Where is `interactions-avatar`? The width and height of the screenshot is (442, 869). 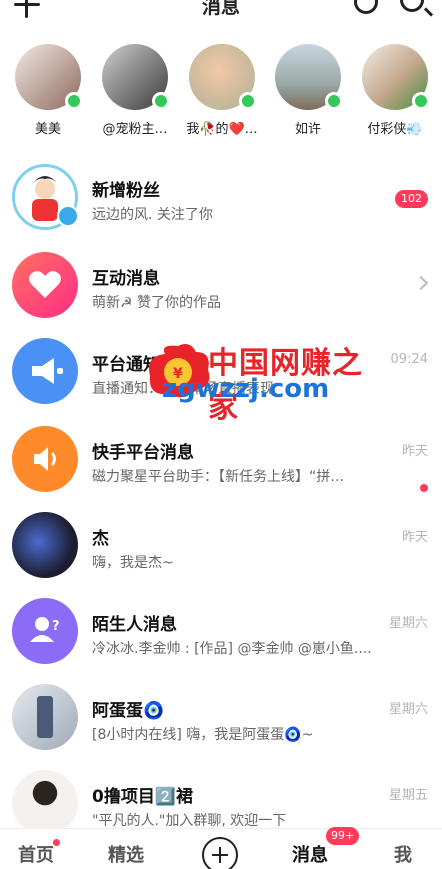 interactions-avatar is located at coordinates (45, 285).